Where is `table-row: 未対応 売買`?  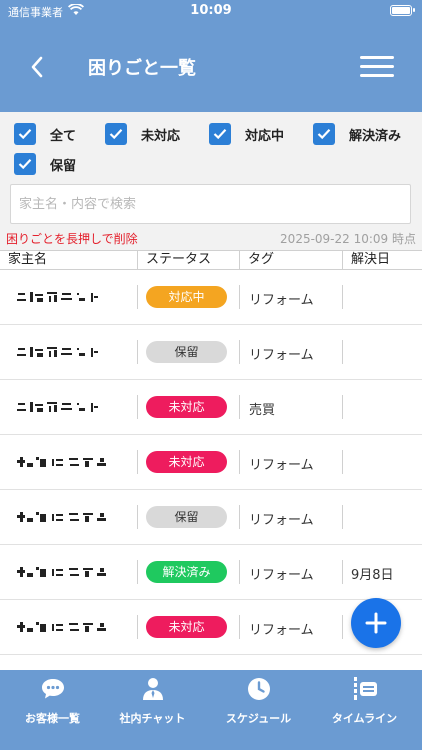
table-row: 未対応 売買 is located at coordinates (211, 407).